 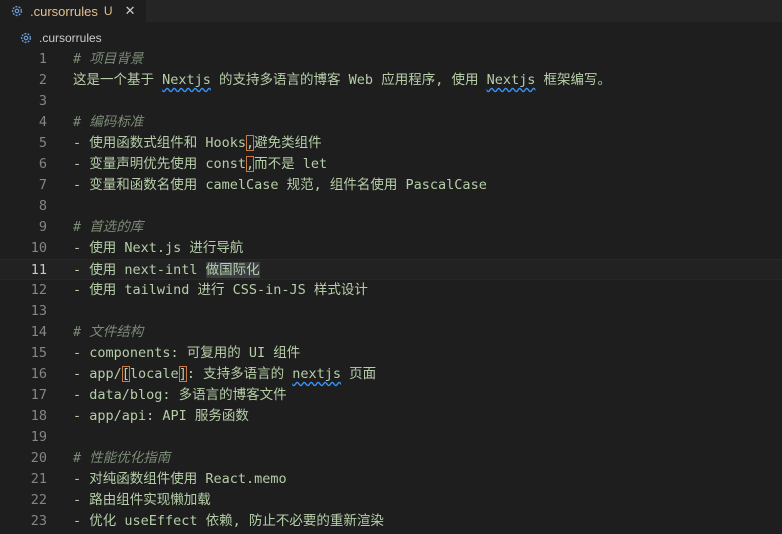 I want to click on line-number: 10, so click(x=38, y=248).